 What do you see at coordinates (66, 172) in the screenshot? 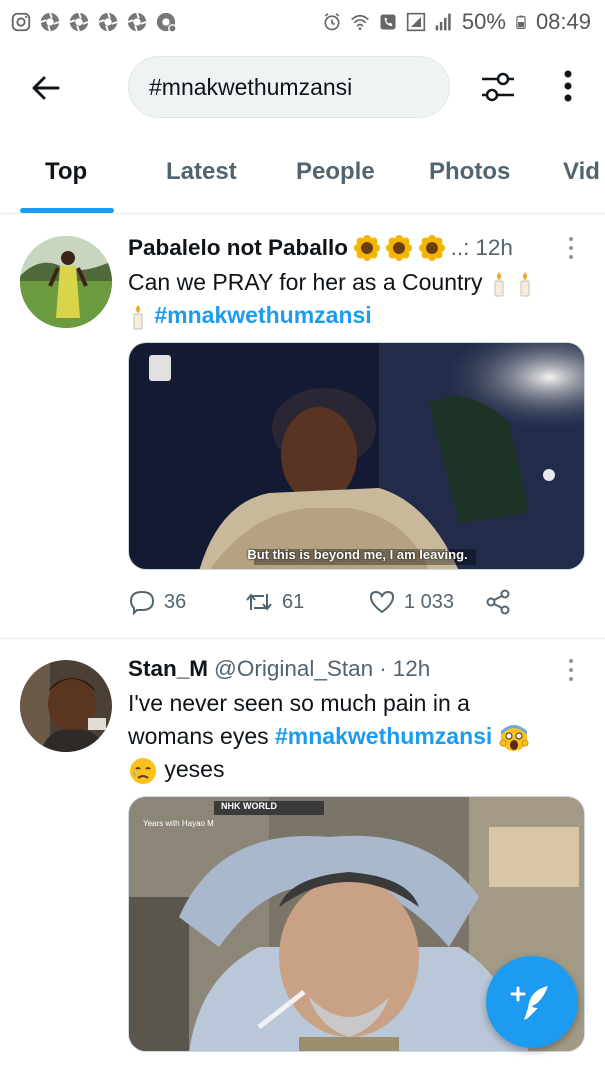
I see `tab-top: Top` at bounding box center [66, 172].